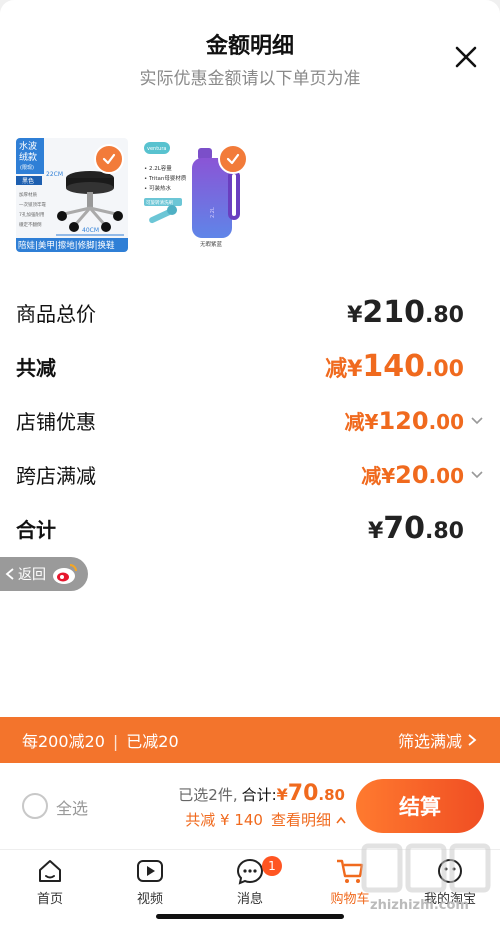 This screenshot has width=500, height=927. Describe the element at coordinates (419, 905) in the screenshot. I see `watermark-url: zhizhizhi.com` at that location.